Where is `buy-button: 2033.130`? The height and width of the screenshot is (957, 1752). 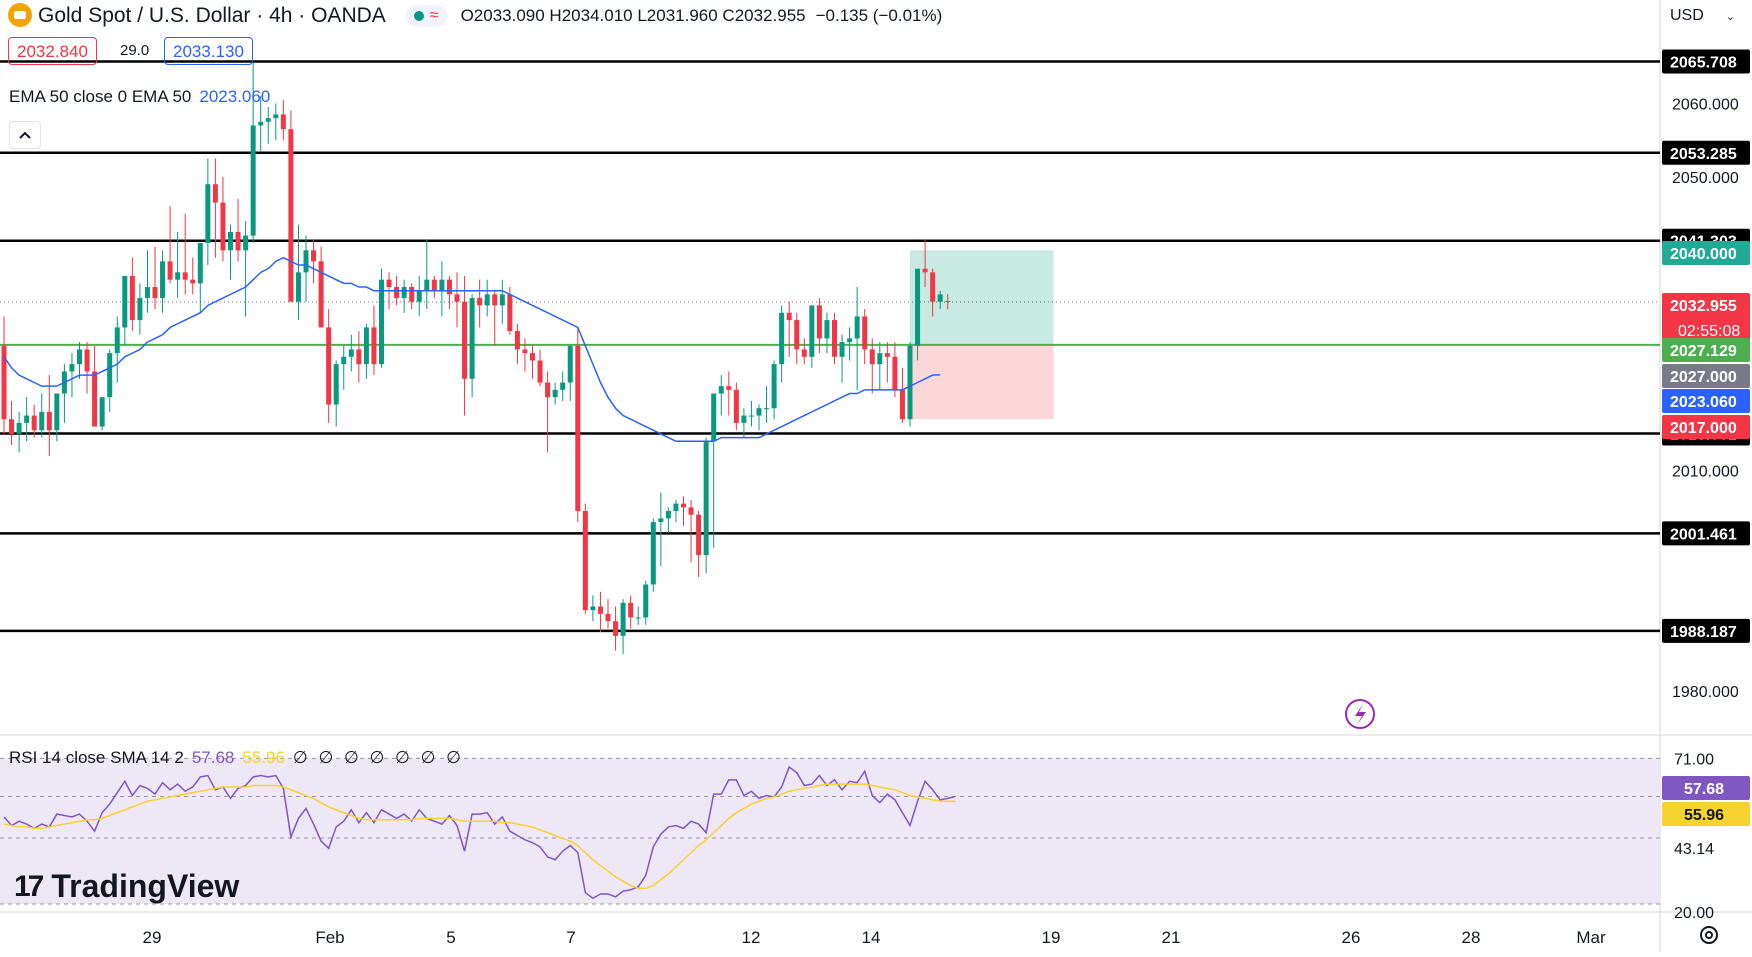 buy-button: 2033.130 is located at coordinates (208, 51).